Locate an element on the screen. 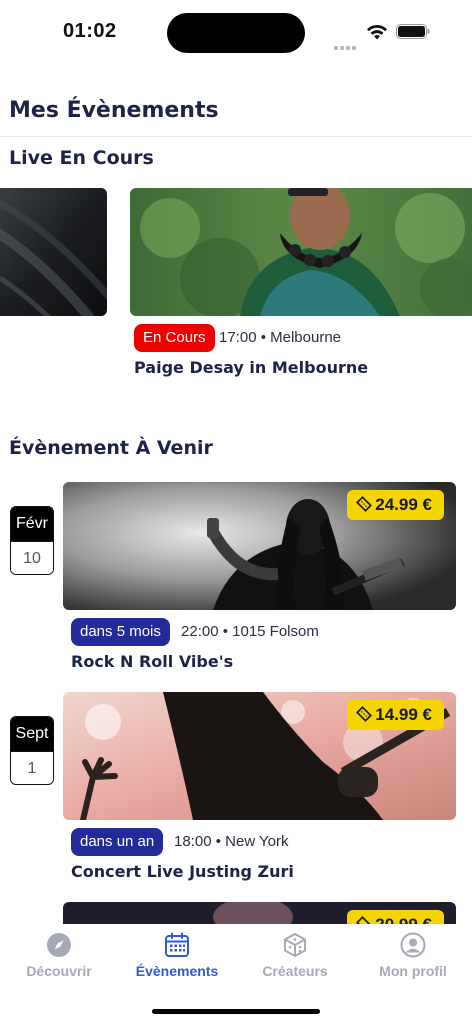 The width and height of the screenshot is (472, 1024). event-day: 10 is located at coordinates (32, 557).